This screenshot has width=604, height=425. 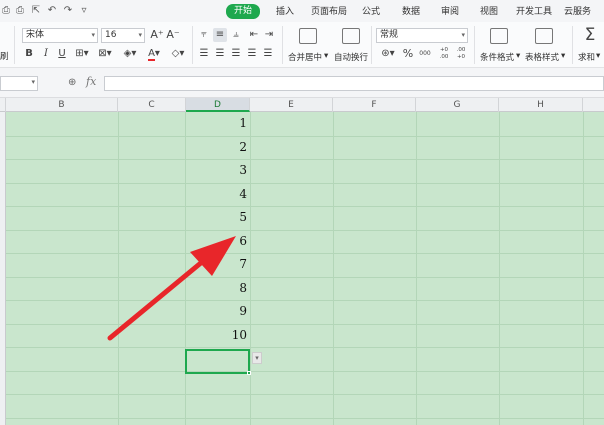 What do you see at coordinates (541, 105) in the screenshot?
I see `column-header-h: H` at bounding box center [541, 105].